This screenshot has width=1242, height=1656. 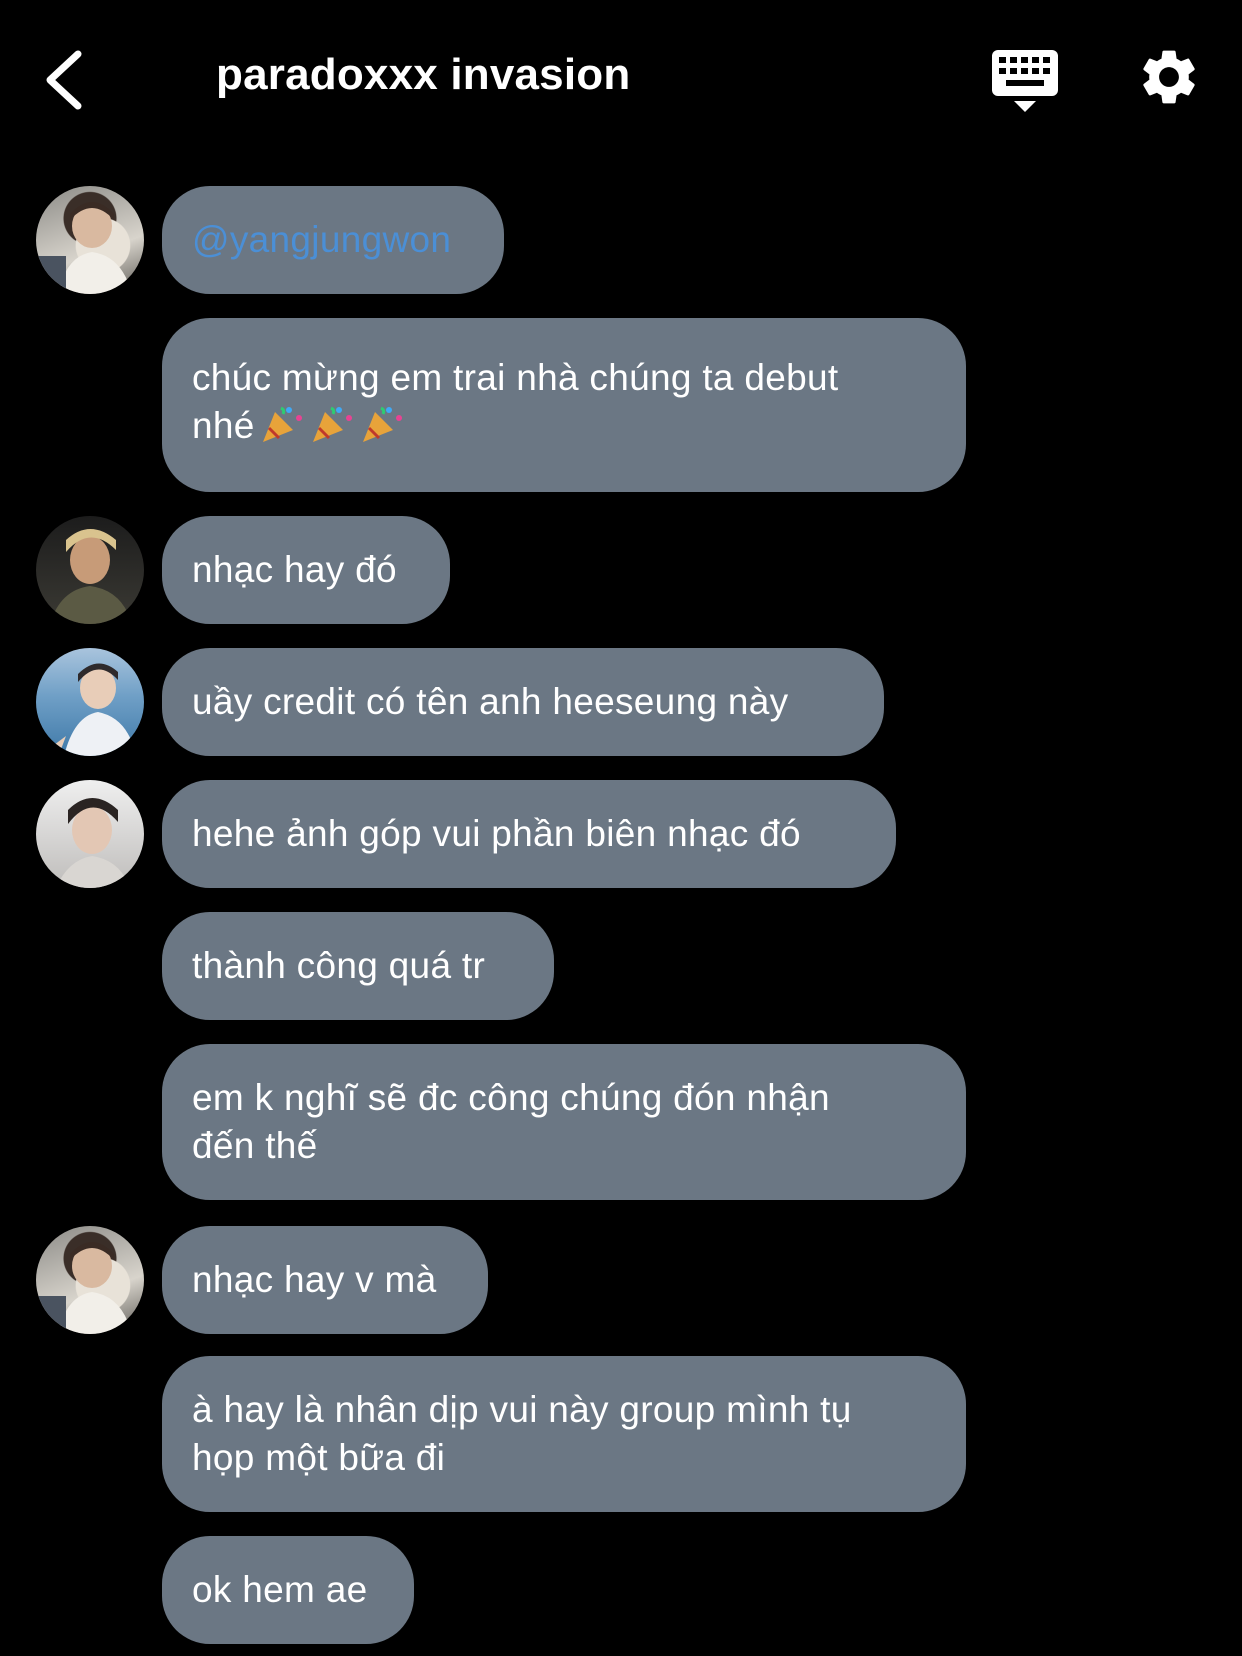 I want to click on gear-icon, so click(x=1169, y=77).